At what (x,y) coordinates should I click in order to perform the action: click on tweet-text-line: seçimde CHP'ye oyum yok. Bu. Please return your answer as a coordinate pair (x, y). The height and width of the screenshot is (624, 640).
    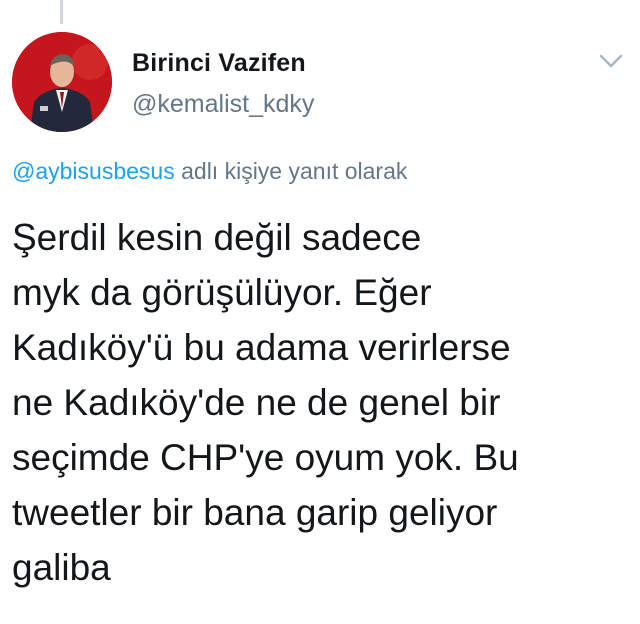
    Looking at the image, I should click on (265, 457).